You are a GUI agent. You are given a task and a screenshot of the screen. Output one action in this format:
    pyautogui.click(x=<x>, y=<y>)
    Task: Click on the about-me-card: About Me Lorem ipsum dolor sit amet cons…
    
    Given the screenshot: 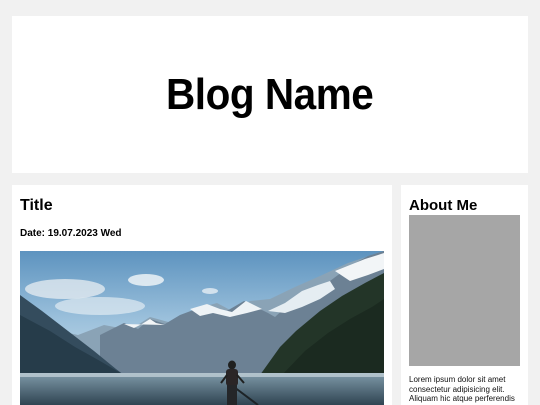 What is the action you would take?
    pyautogui.click(x=464, y=295)
    